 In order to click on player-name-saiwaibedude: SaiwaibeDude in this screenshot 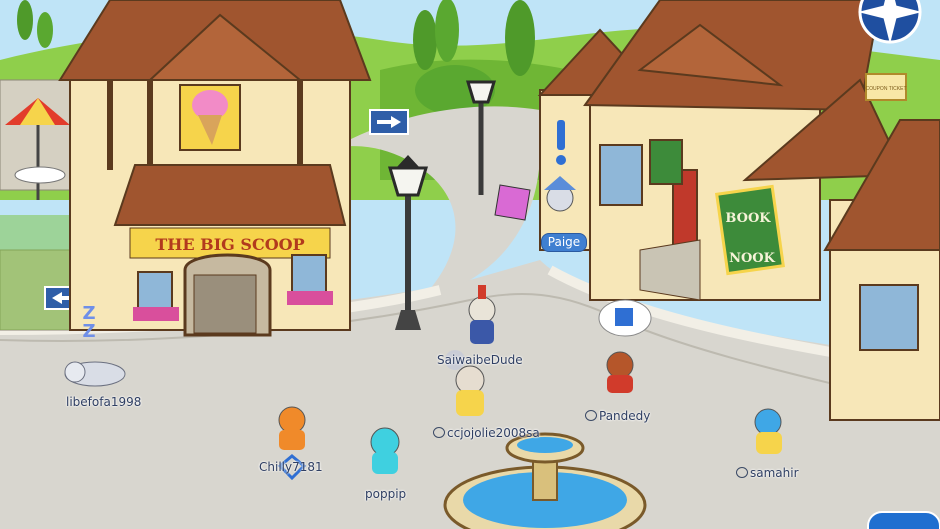, I will do `click(480, 360)`.